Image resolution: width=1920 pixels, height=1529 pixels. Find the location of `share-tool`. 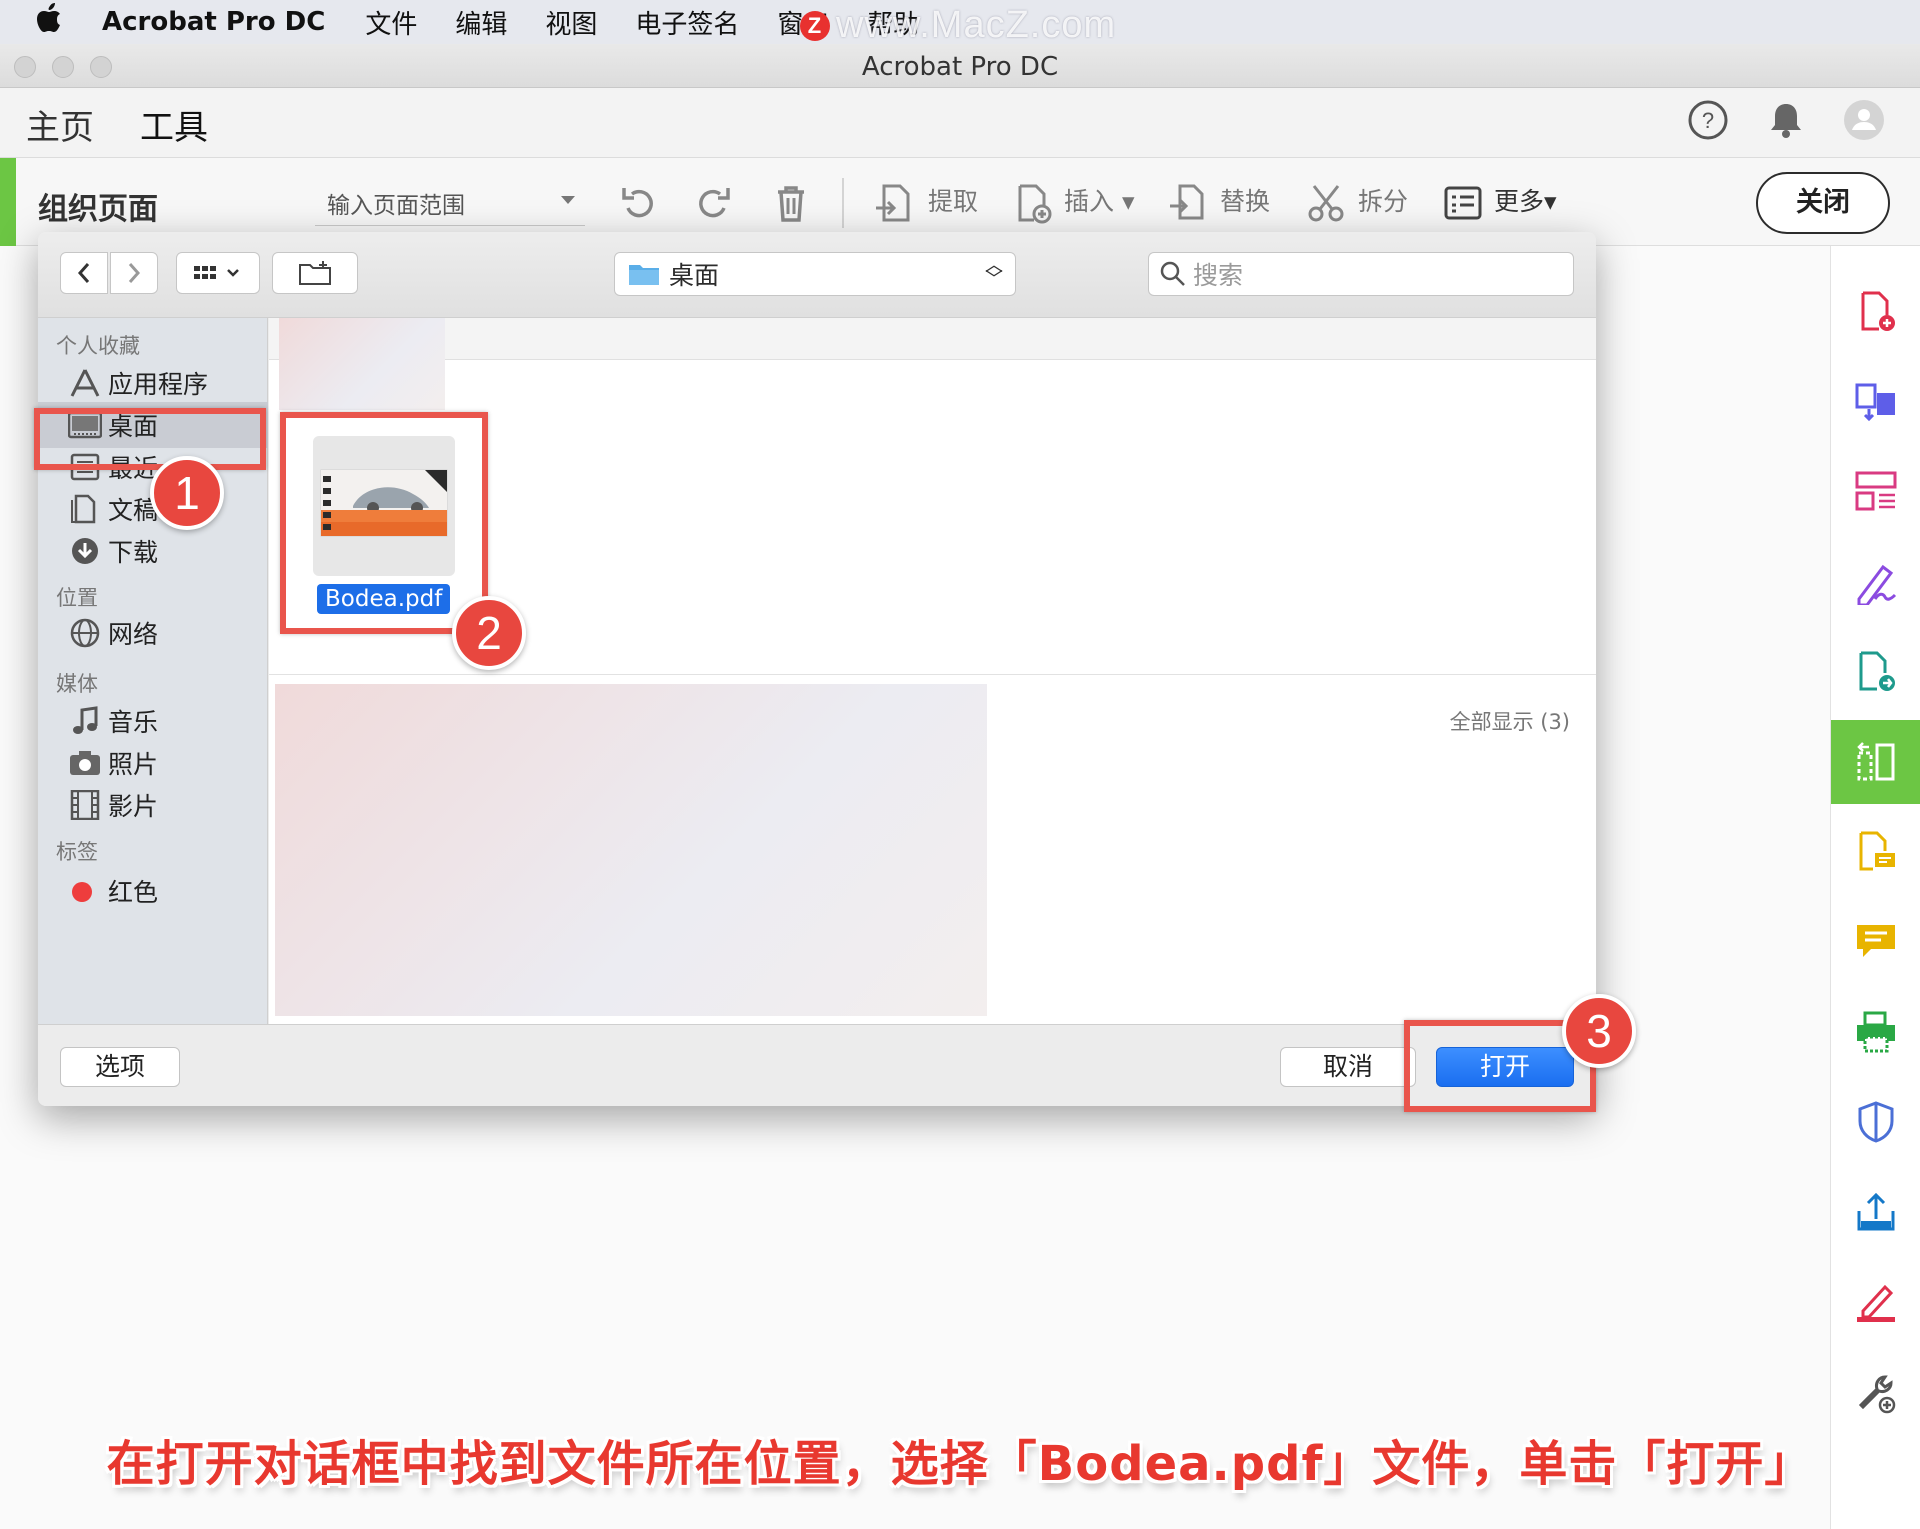

share-tool is located at coordinates (1875, 1212).